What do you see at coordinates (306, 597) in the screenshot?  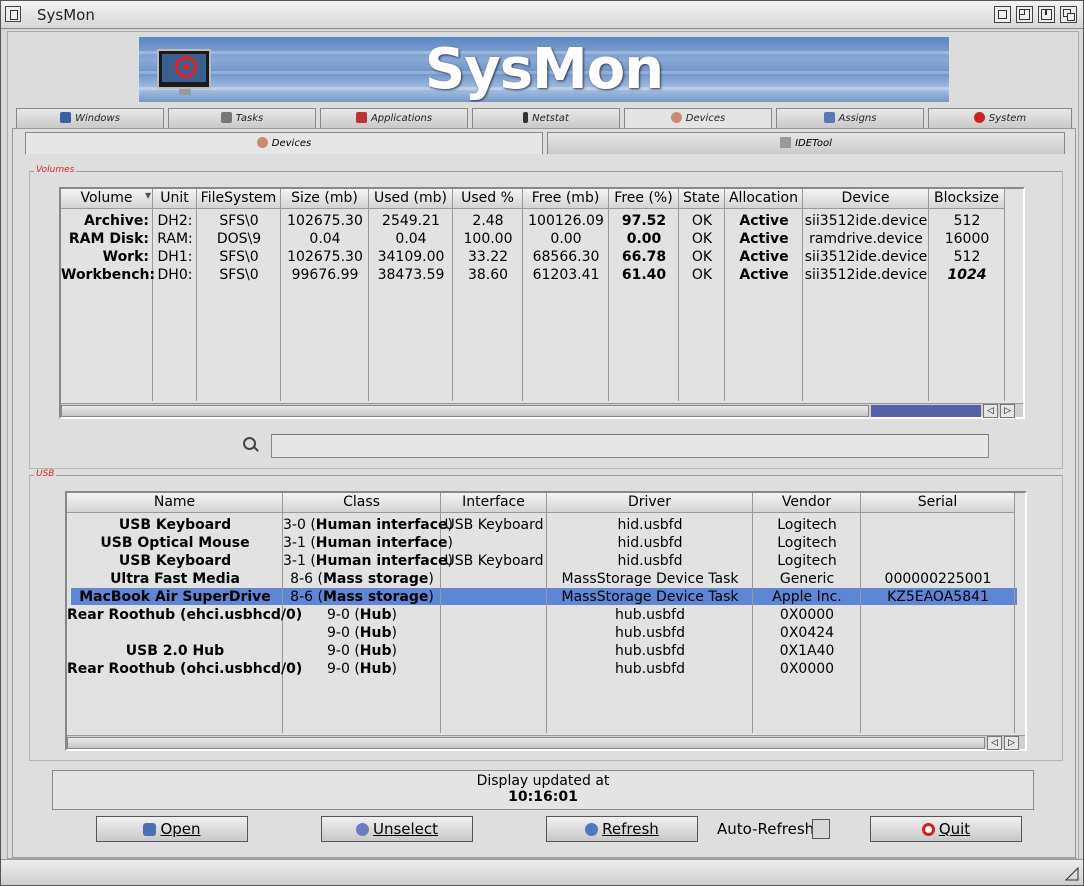 I see `class-code: 8-6 (` at bounding box center [306, 597].